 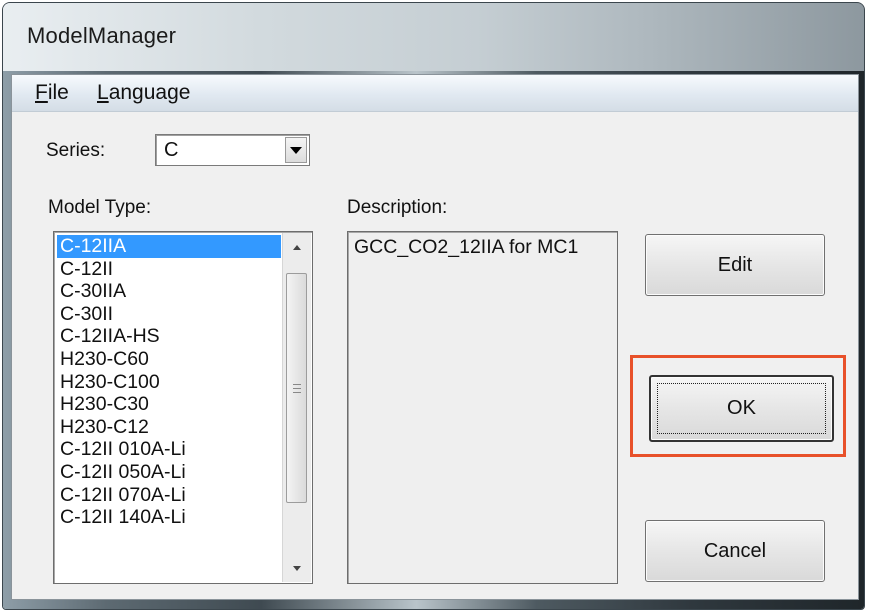 I want to click on list-item: H230-C12, so click(x=169, y=427).